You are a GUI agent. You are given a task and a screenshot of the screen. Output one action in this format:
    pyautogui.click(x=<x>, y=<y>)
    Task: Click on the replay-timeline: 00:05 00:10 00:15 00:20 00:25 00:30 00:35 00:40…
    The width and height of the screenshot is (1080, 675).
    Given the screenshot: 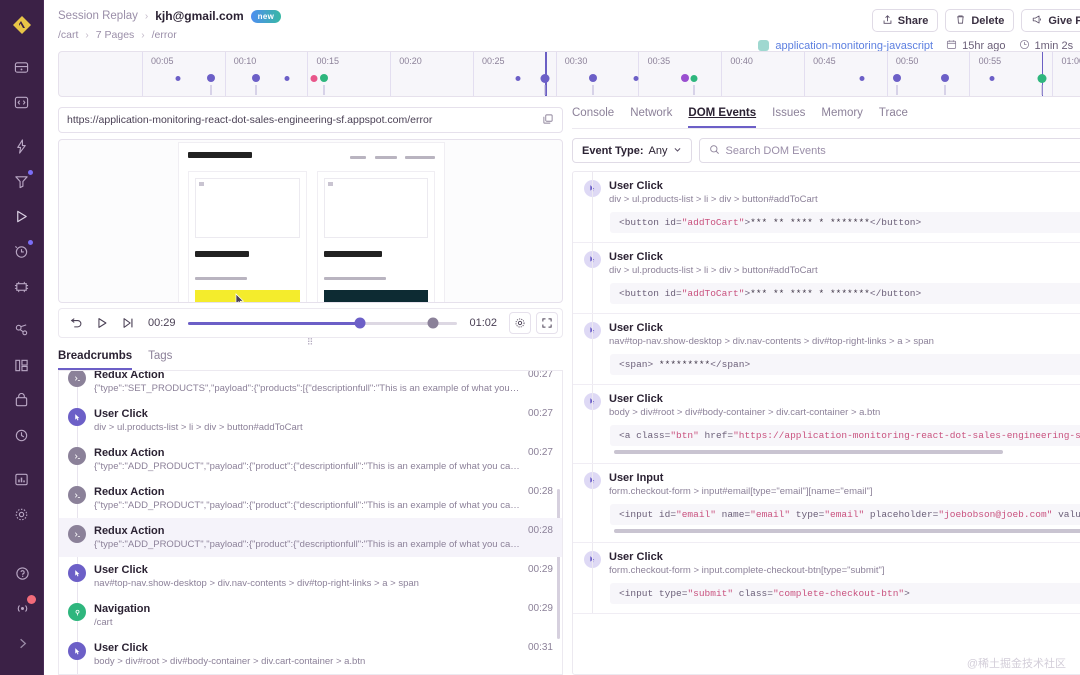 What is the action you would take?
    pyautogui.click(x=569, y=74)
    